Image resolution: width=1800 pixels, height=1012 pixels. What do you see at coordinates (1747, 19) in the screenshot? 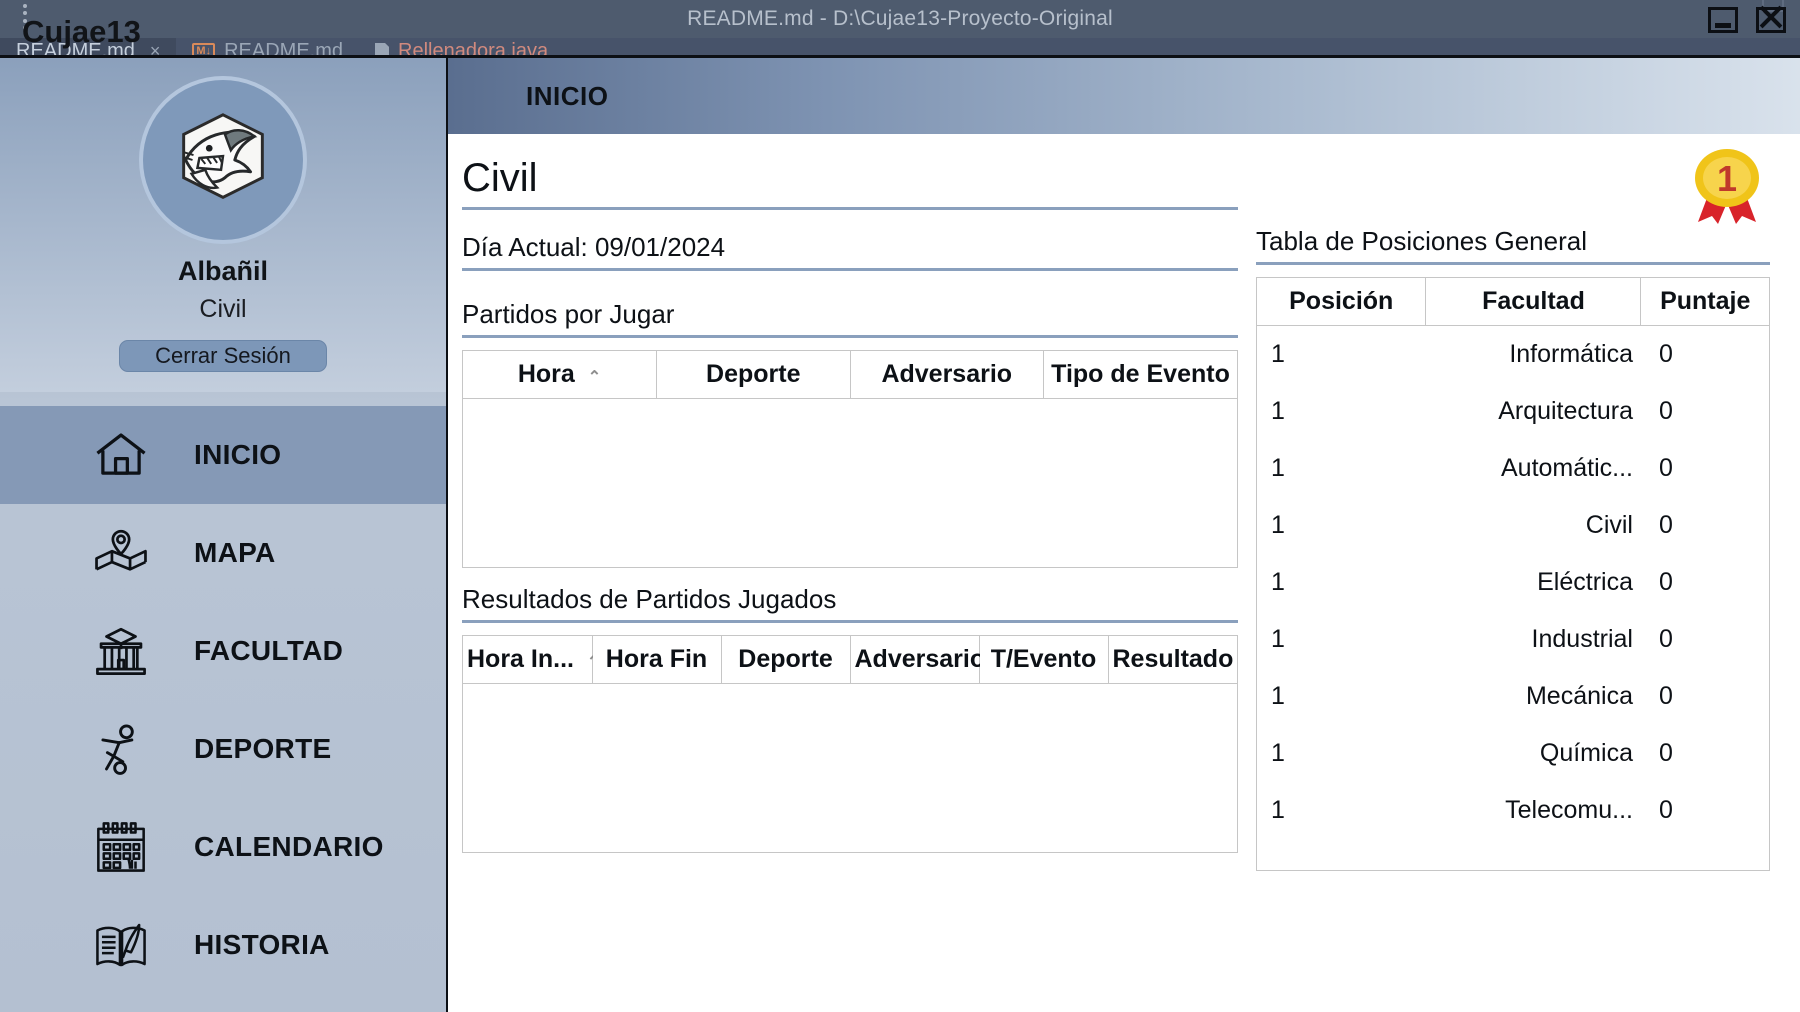
I see `window-controls` at bounding box center [1747, 19].